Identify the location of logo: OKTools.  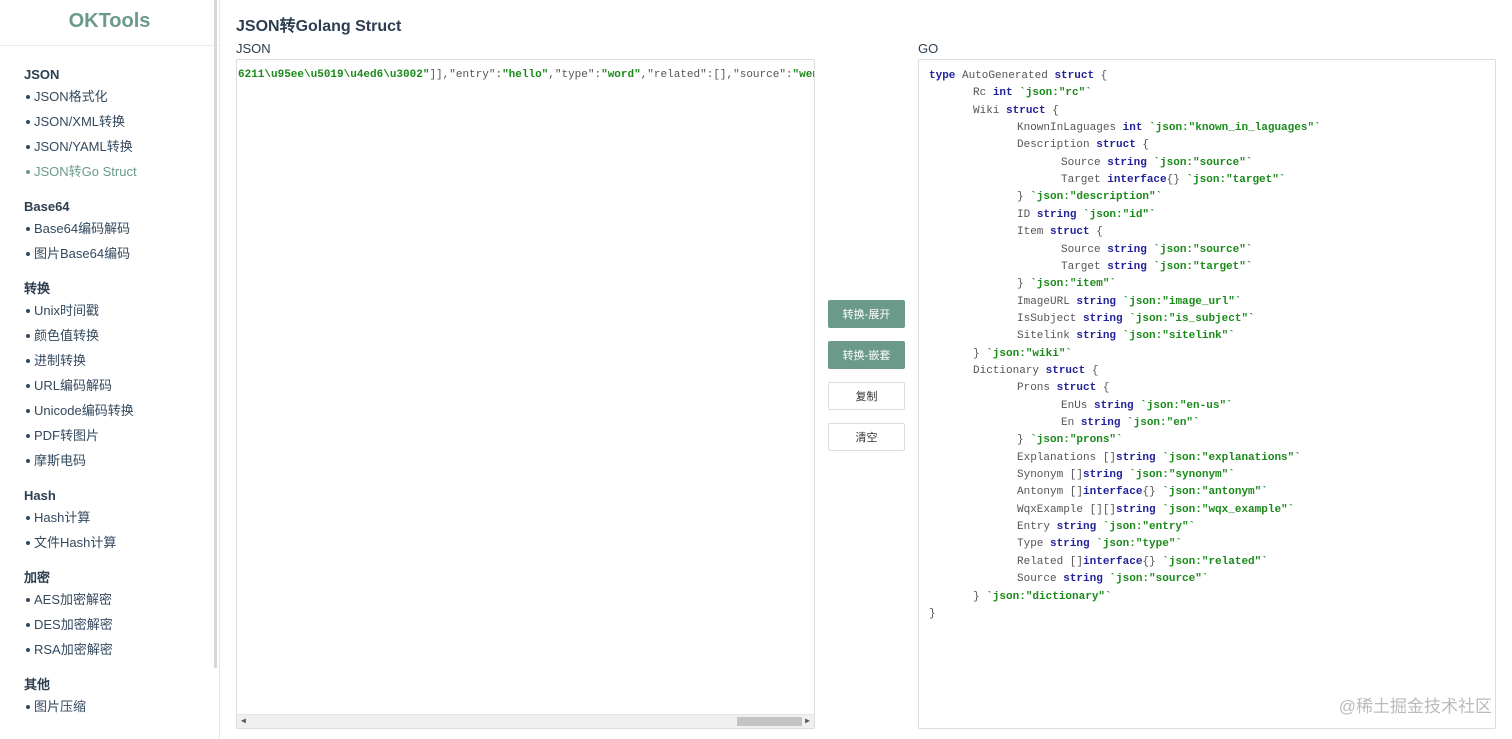
(109, 23).